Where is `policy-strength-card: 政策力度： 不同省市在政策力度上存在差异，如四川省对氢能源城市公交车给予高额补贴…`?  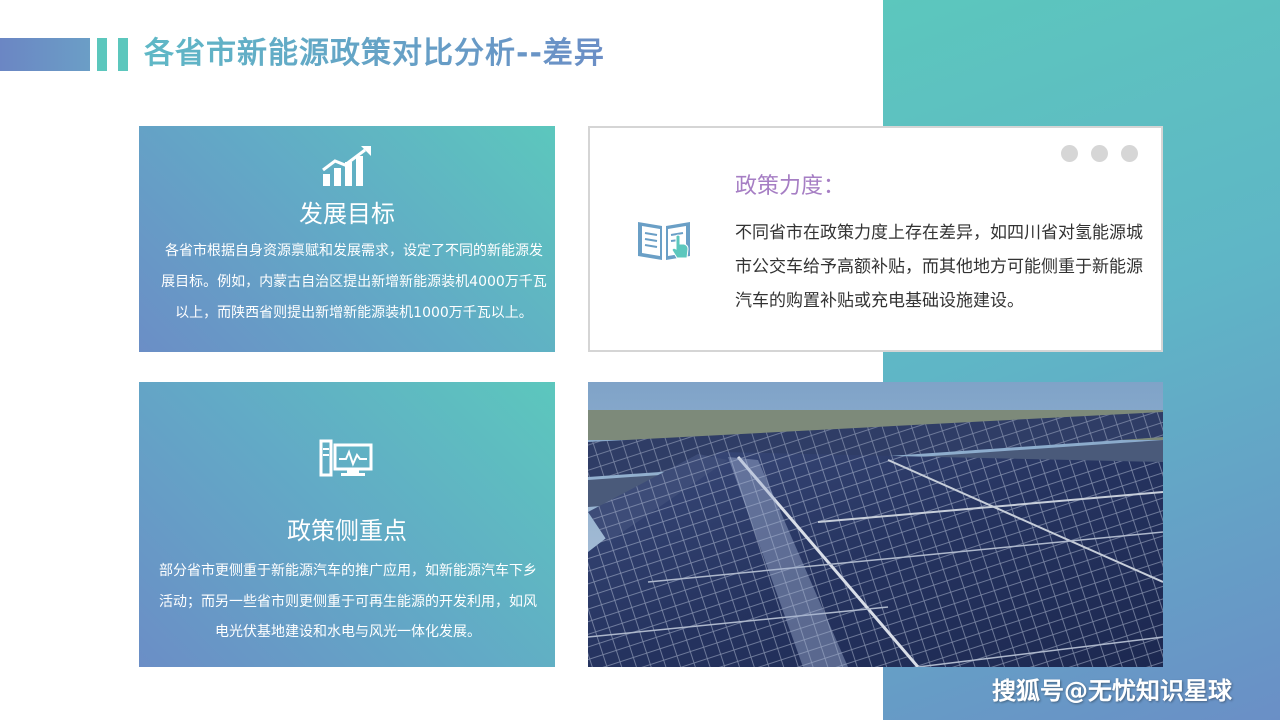 policy-strength-card: 政策力度： 不同省市在政策力度上存在差异，如四川省对氢能源城市公交车给予高额补贴… is located at coordinates (875, 239).